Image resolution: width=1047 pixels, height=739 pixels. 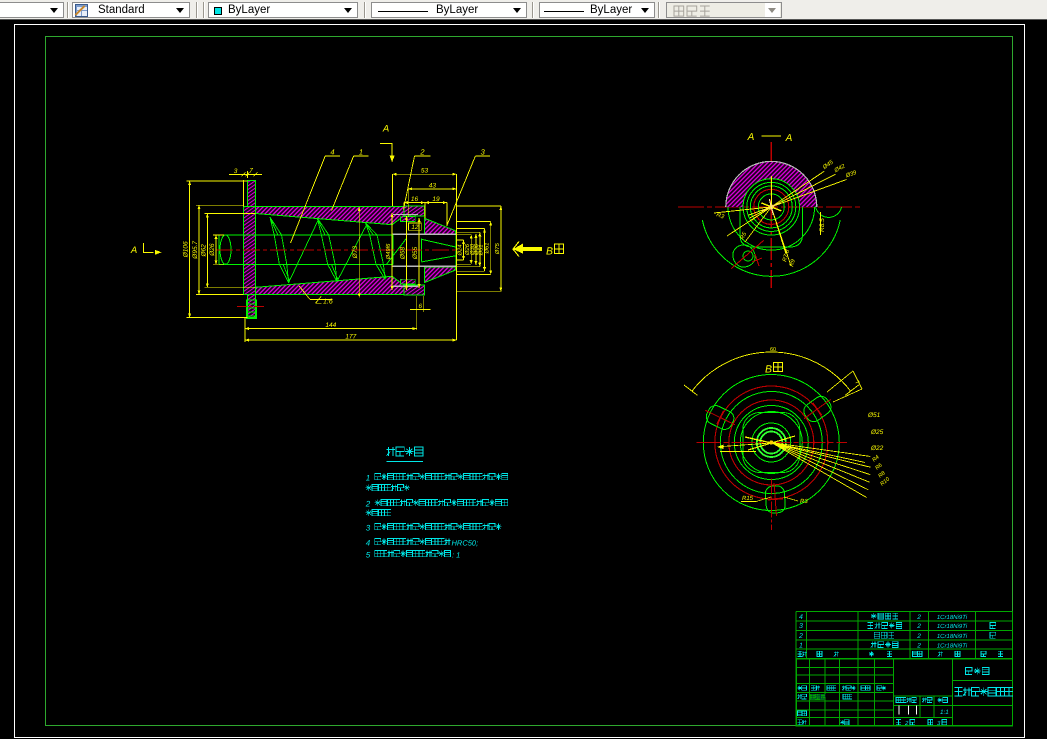 I want to click on svg-text: Ø75, so click(x=497, y=248).